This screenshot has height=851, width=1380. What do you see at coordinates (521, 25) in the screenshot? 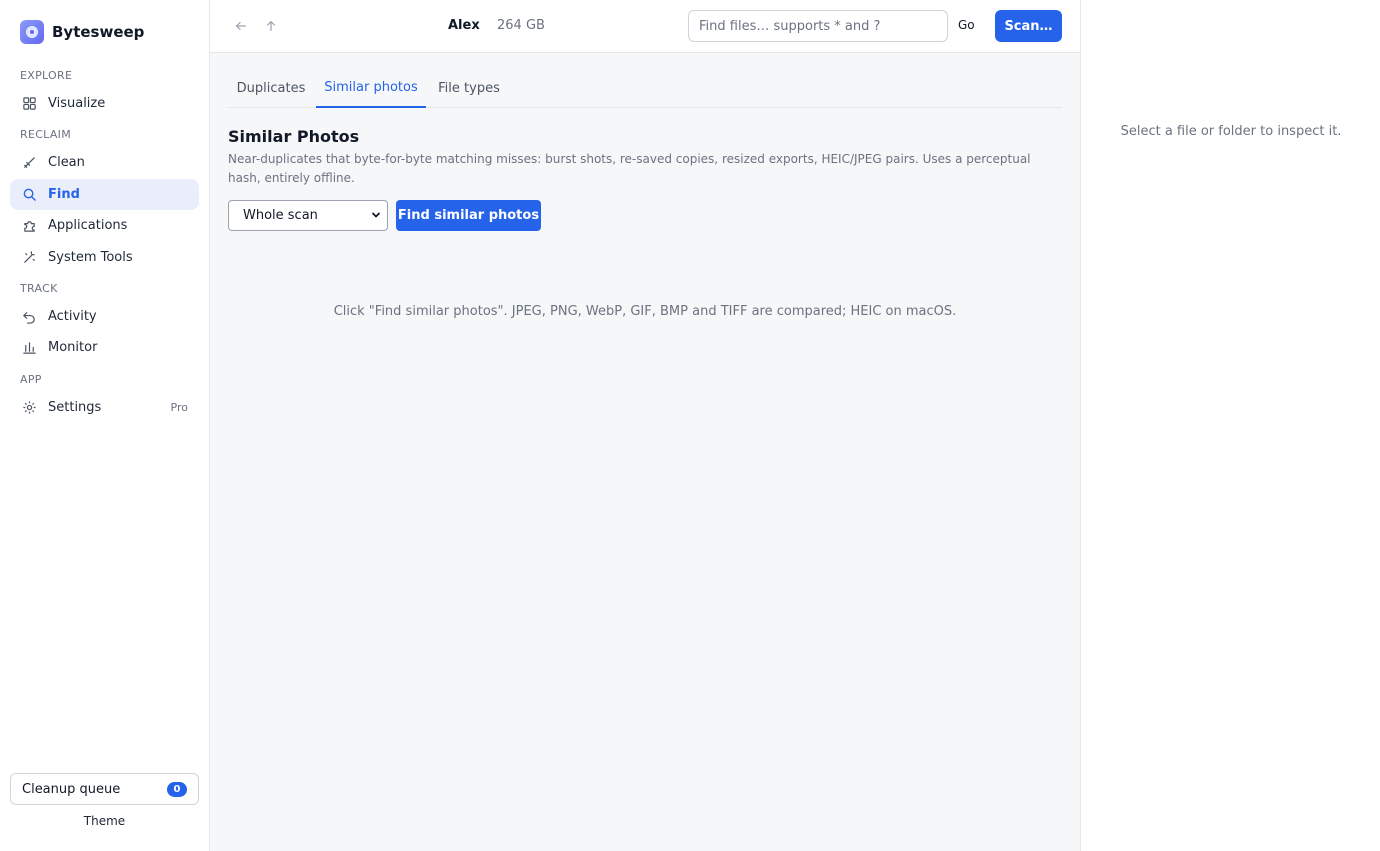
I see `location-size: 264 GB` at bounding box center [521, 25].